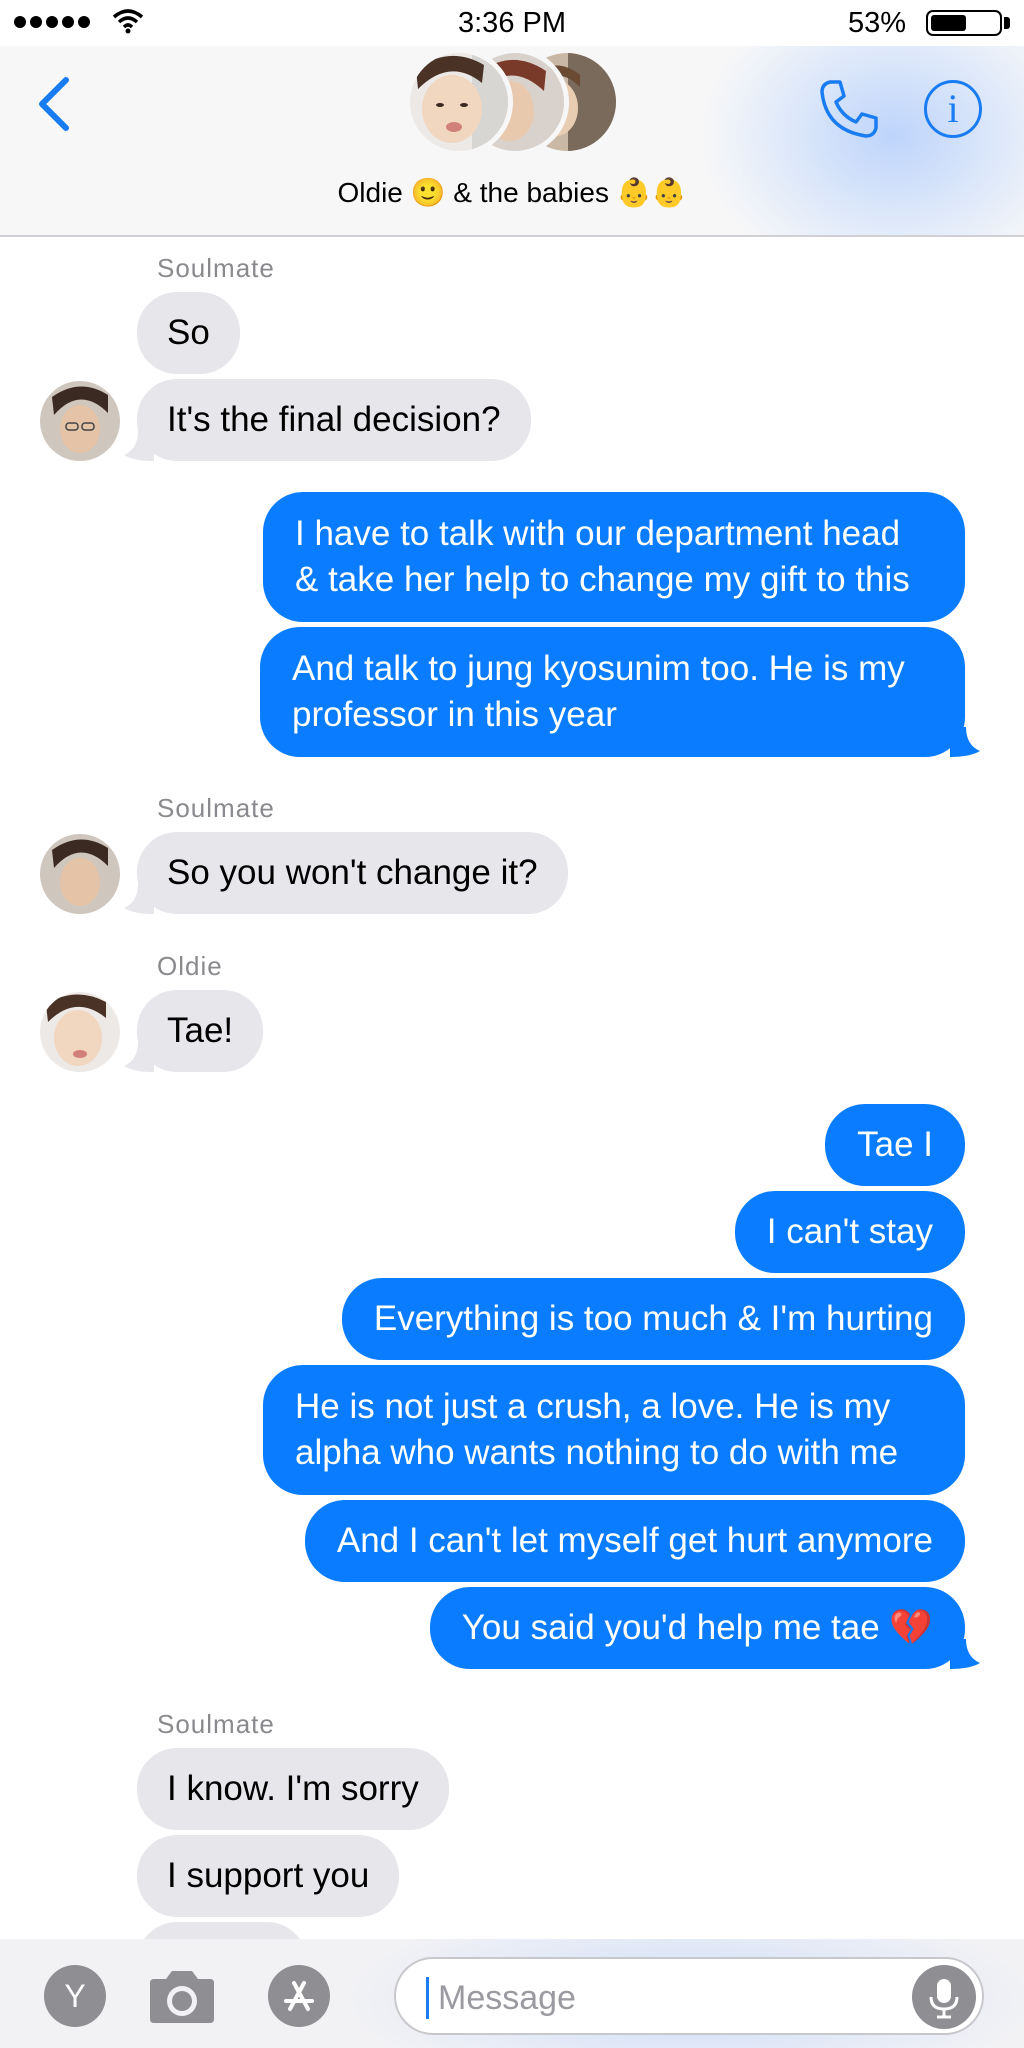  I want to click on sender-name: Oldie, so click(190, 966).